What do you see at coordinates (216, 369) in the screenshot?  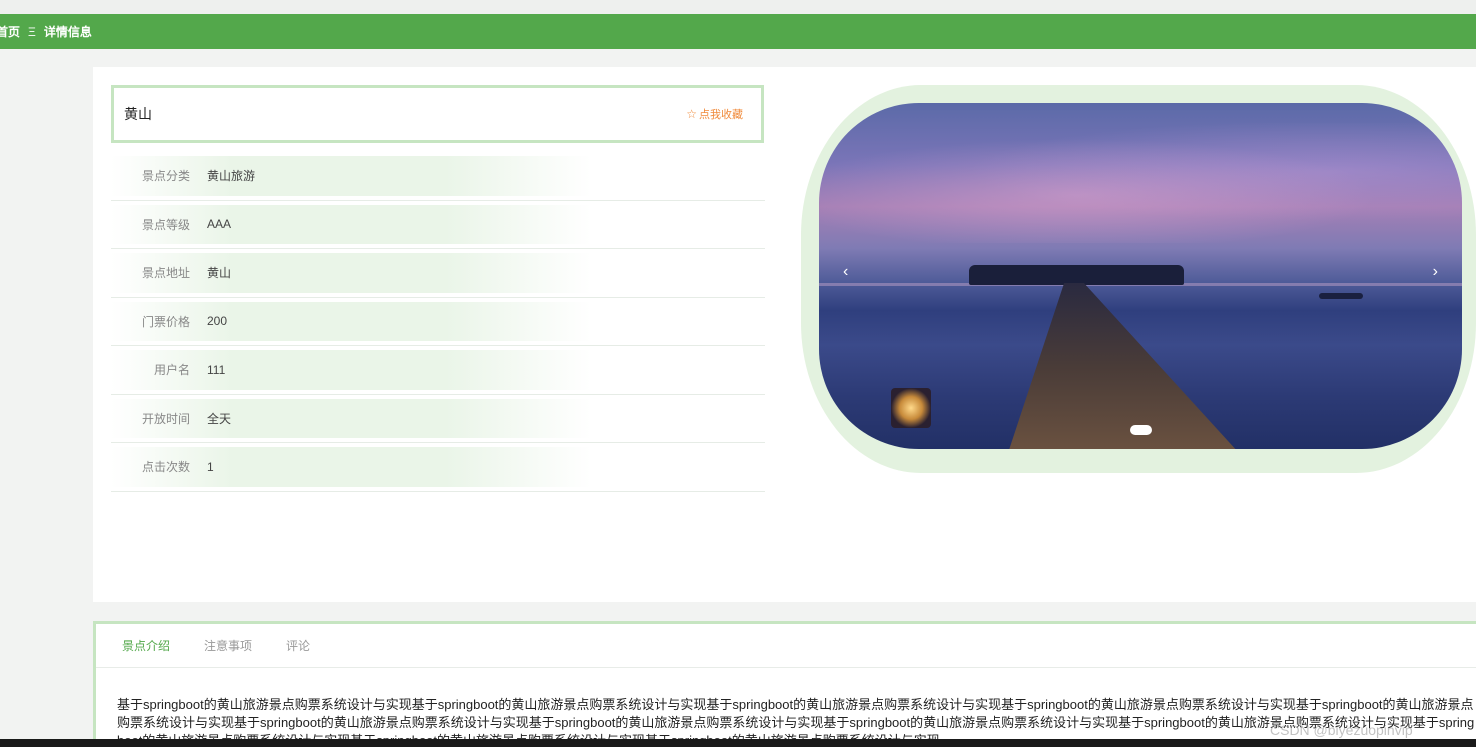 I see `info-value: 111` at bounding box center [216, 369].